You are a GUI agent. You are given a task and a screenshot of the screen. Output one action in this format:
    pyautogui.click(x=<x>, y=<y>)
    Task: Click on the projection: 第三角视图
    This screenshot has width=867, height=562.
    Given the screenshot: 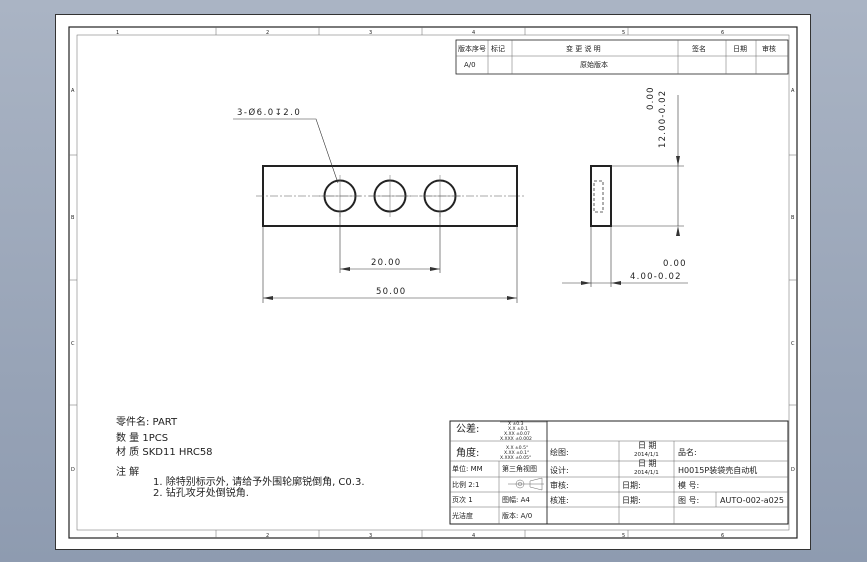 What is the action you would take?
    pyautogui.click(x=519, y=468)
    